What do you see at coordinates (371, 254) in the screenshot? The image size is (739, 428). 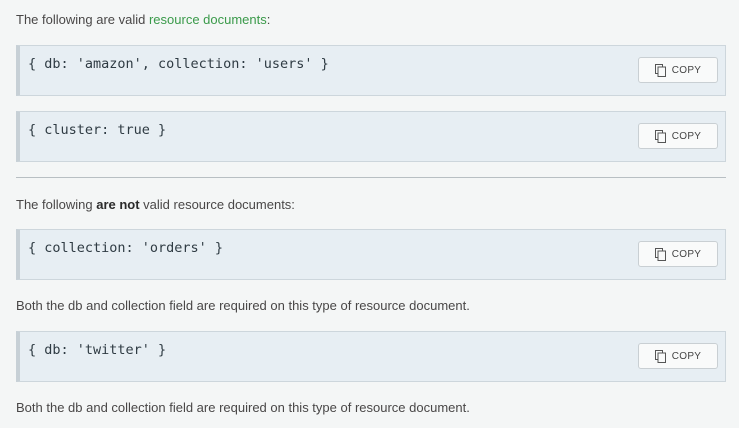 I see `code-block: { collection: 'orders' } COPY` at bounding box center [371, 254].